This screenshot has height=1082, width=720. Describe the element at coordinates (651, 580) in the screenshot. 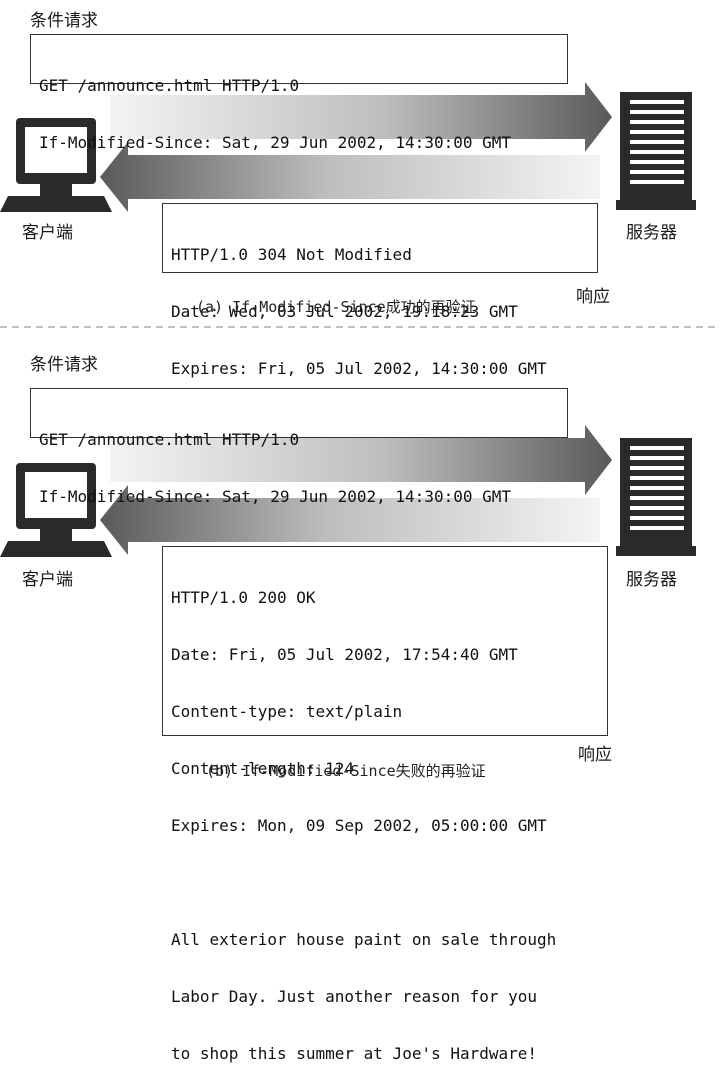

I see `server-label-b: 服务器` at that location.